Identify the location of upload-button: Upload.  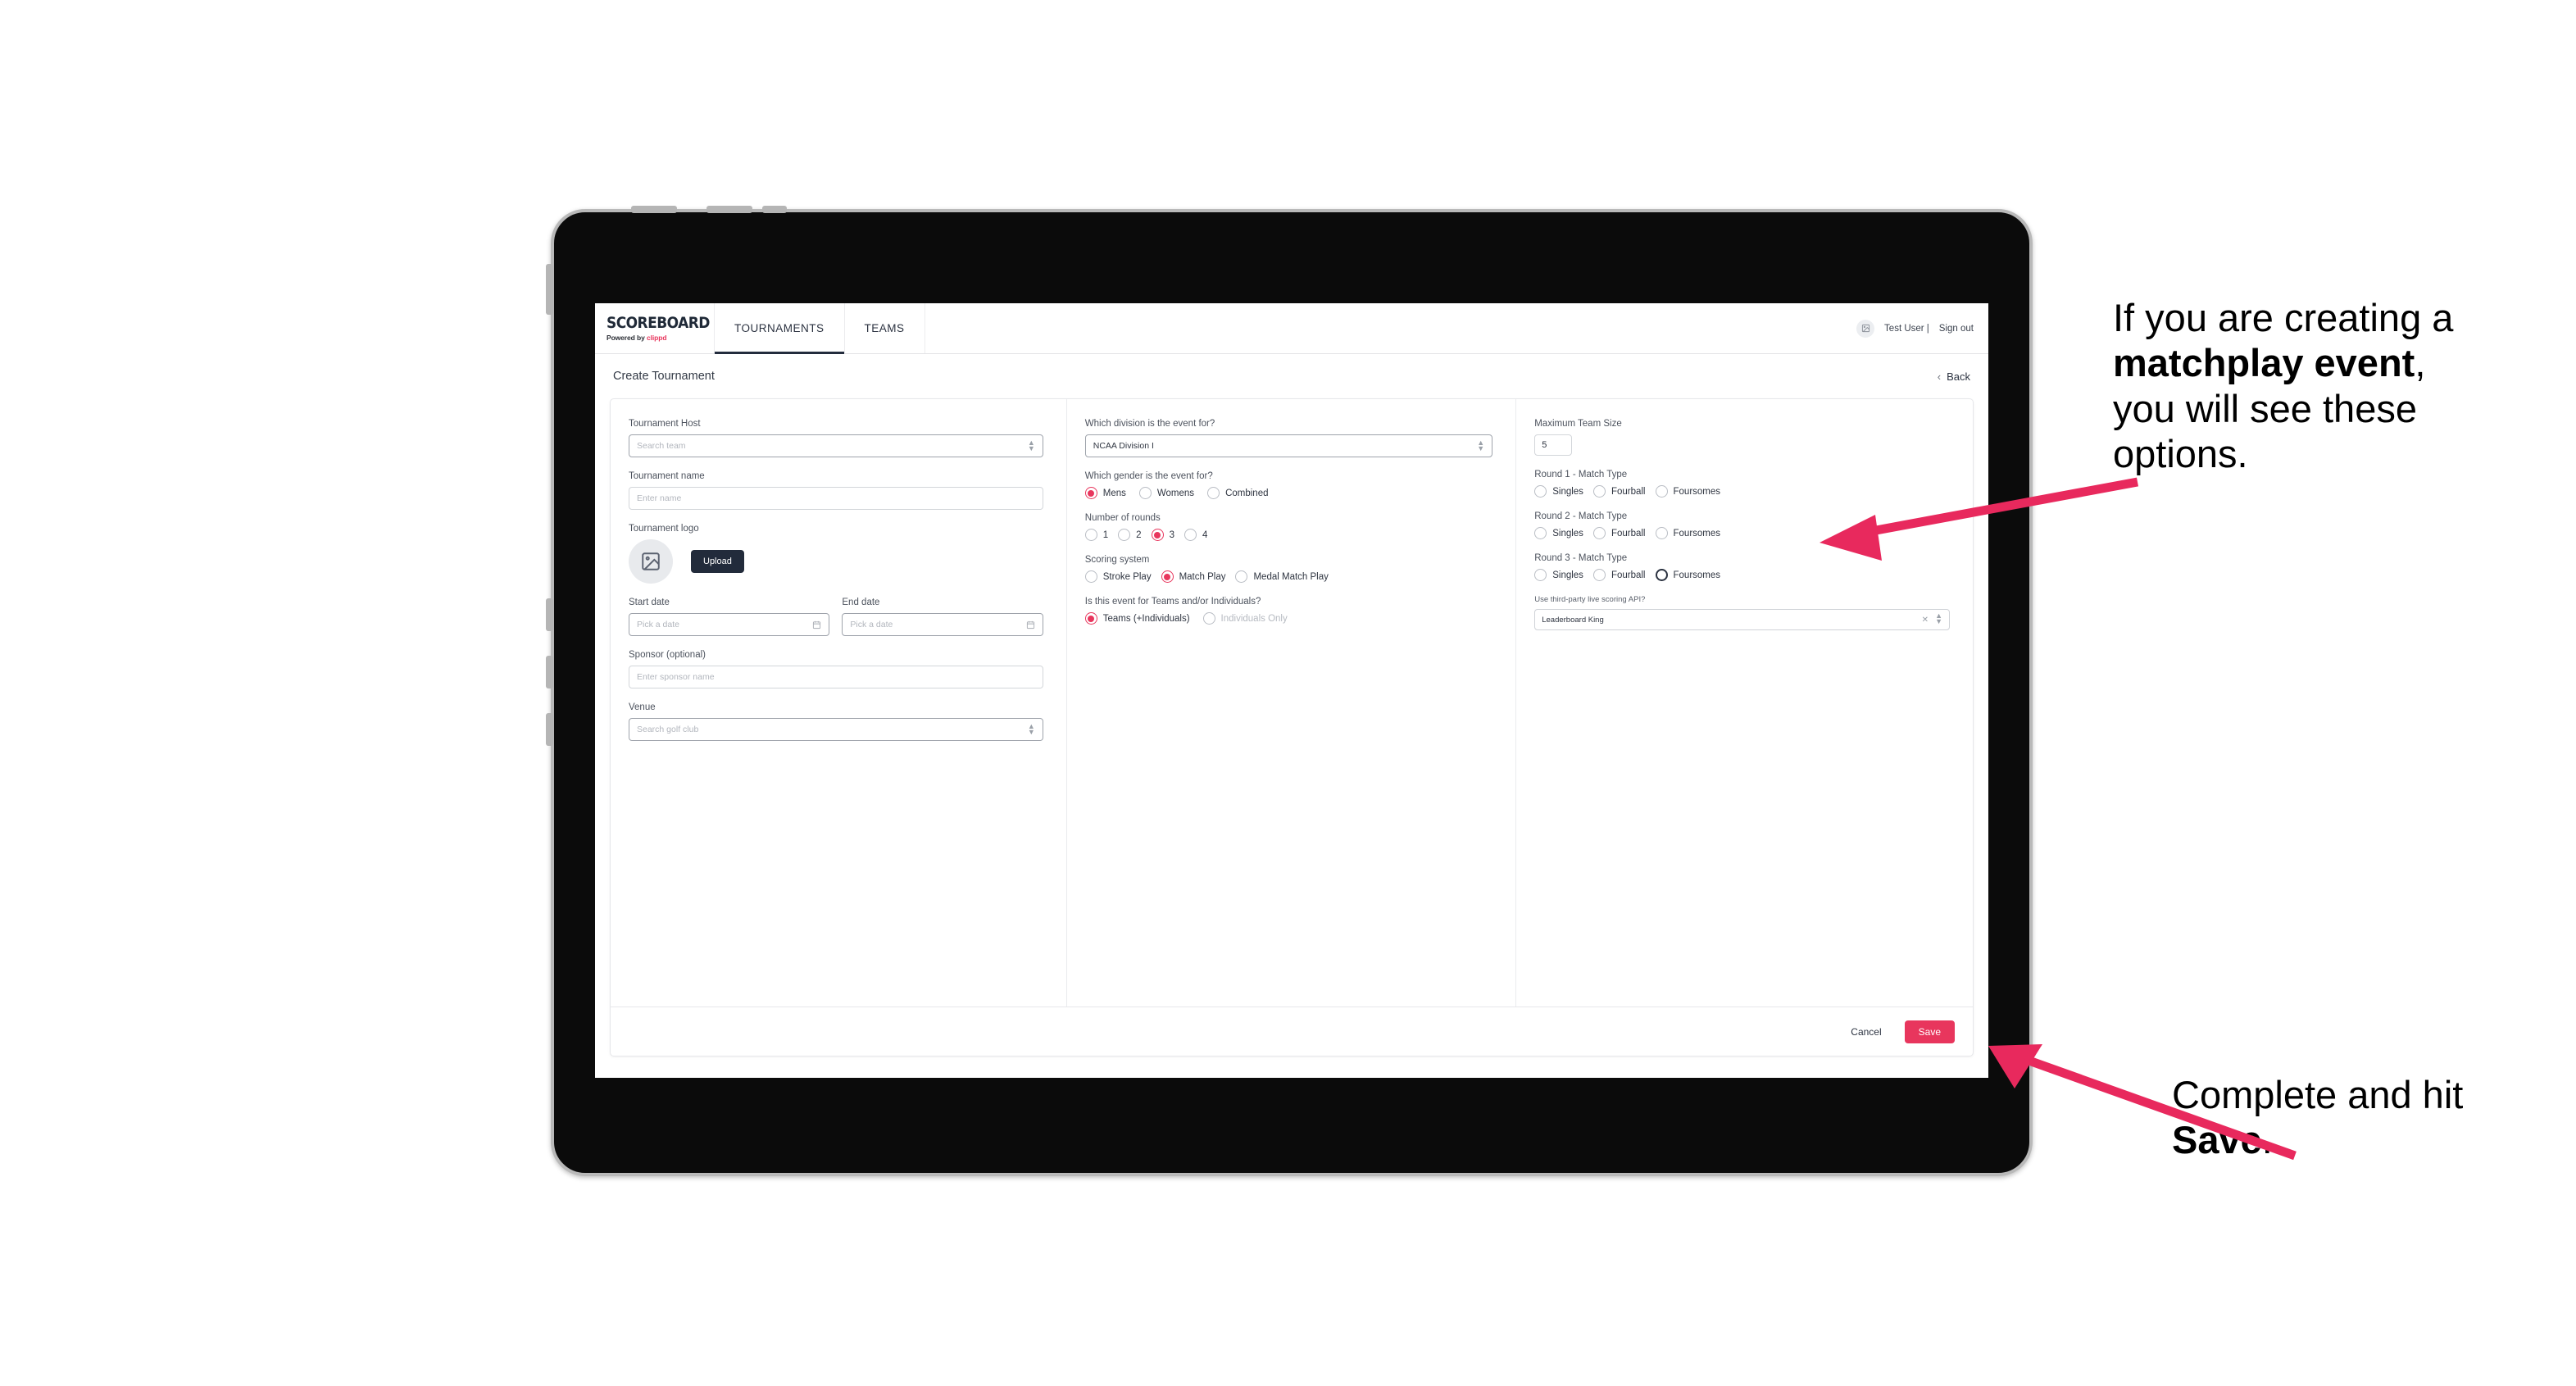
(717, 561).